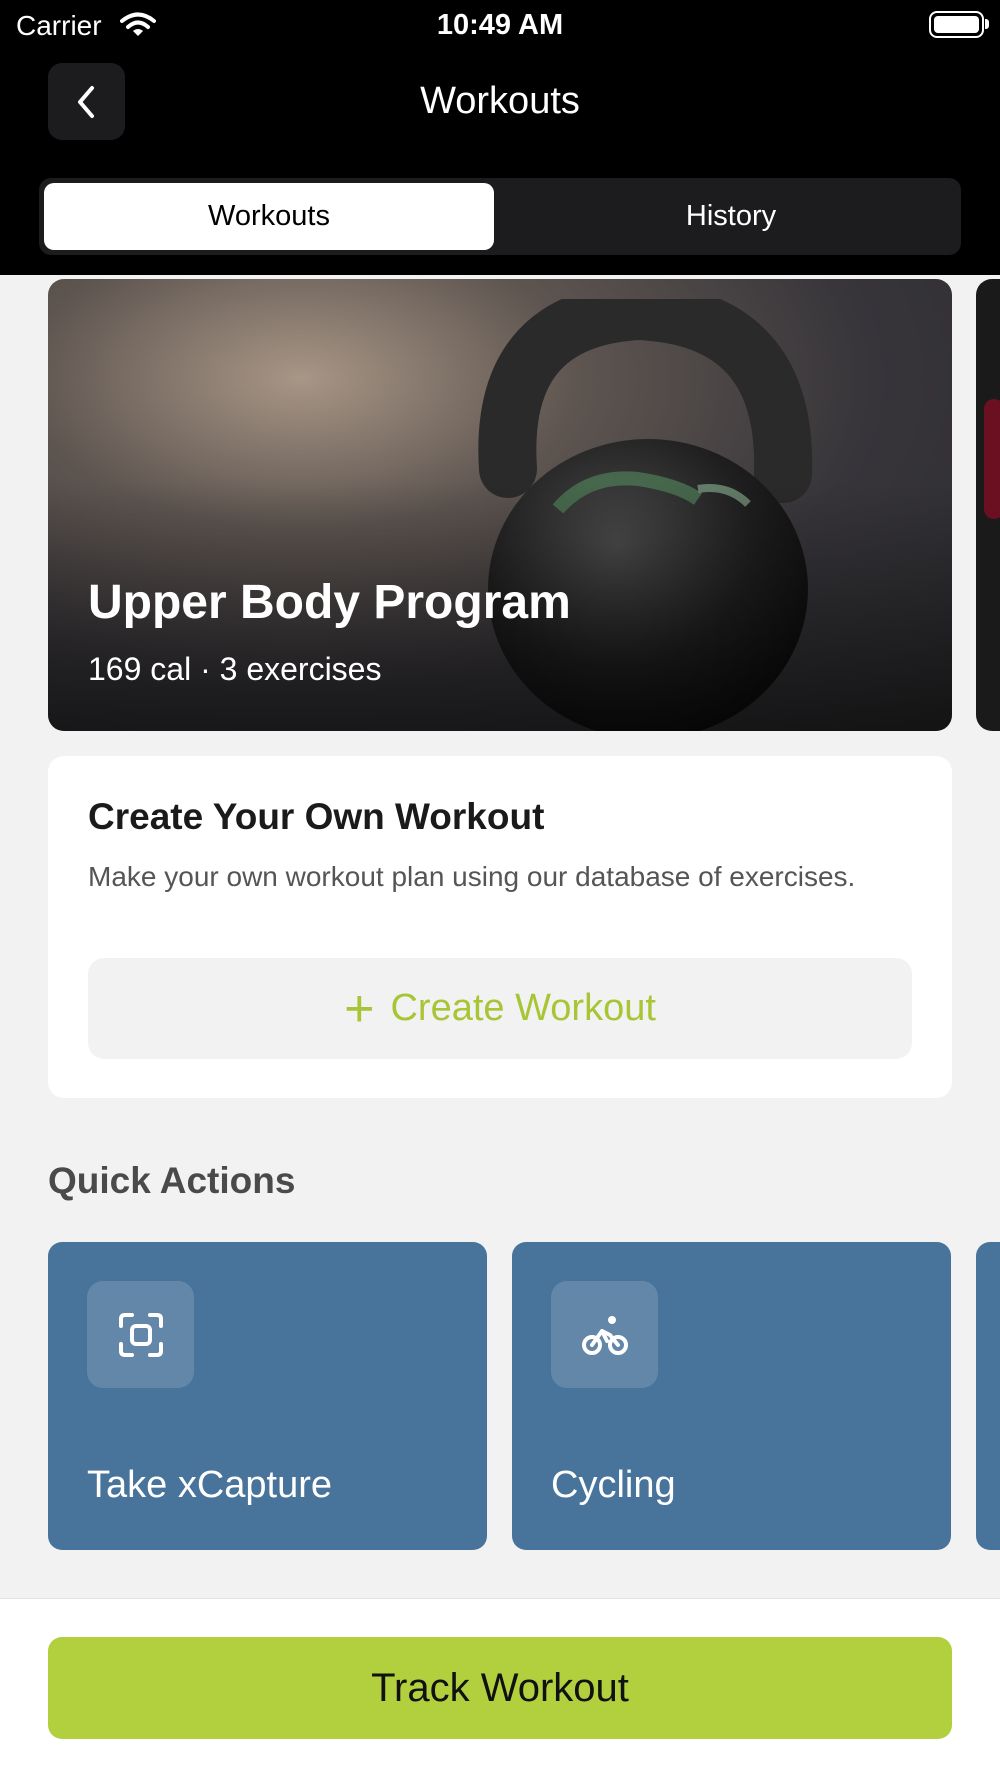 The image size is (1000, 1778). I want to click on capture-icon, so click(140, 1334).